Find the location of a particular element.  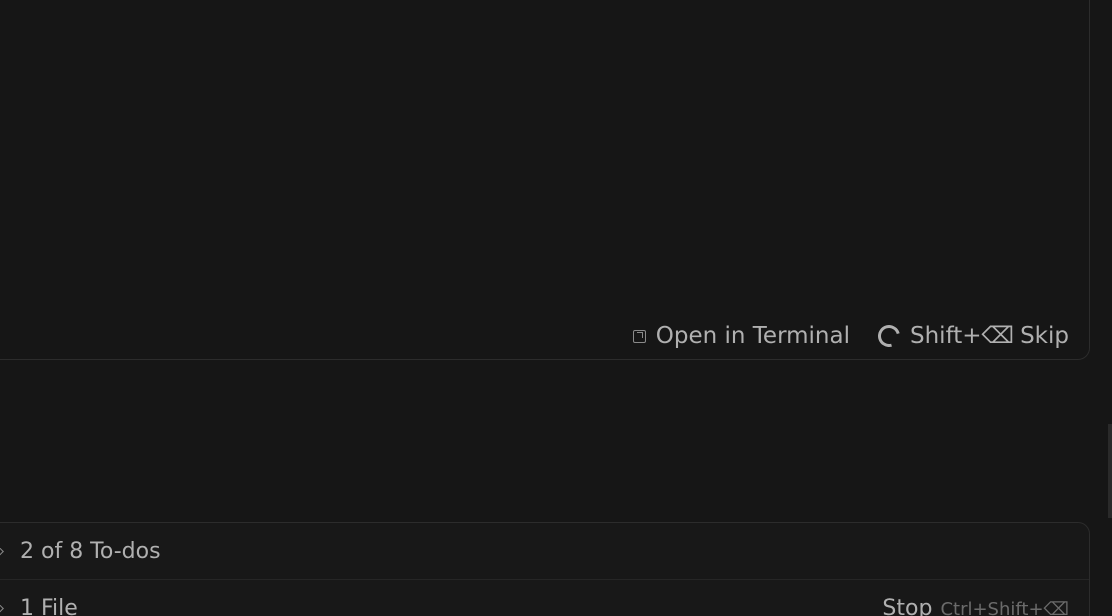

files-label: 1 File is located at coordinates (49, 605).